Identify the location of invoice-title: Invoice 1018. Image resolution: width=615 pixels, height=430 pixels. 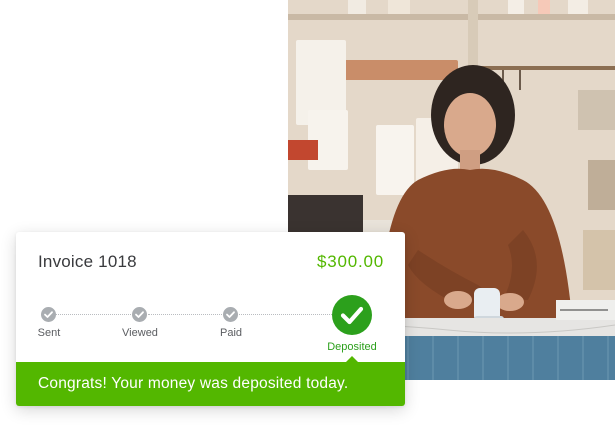
(87, 261).